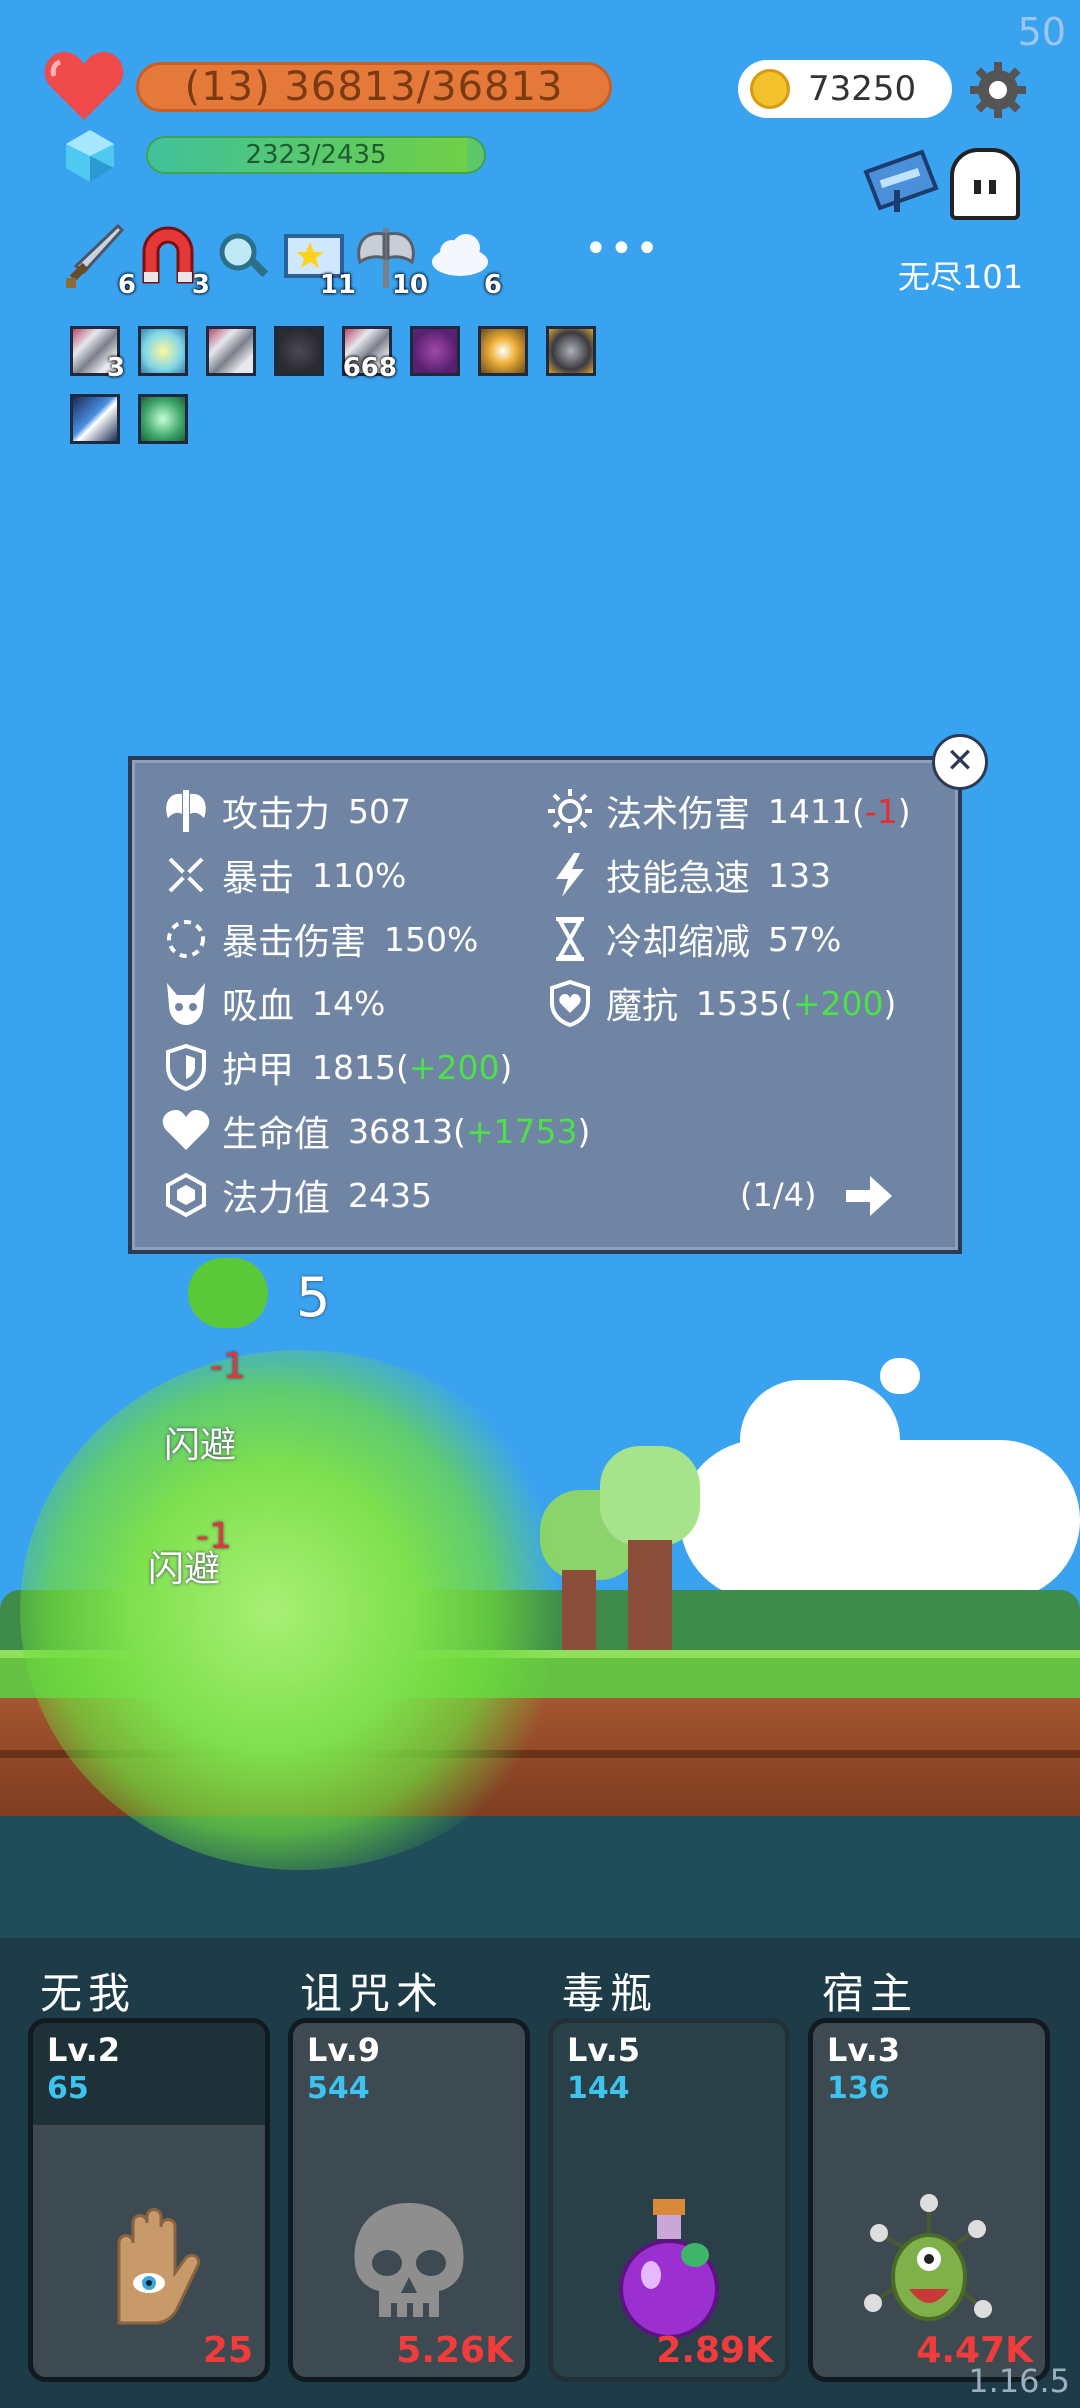 The height and width of the screenshot is (2408, 1080). What do you see at coordinates (435, 351) in the screenshot?
I see `purple-demon-icon` at bounding box center [435, 351].